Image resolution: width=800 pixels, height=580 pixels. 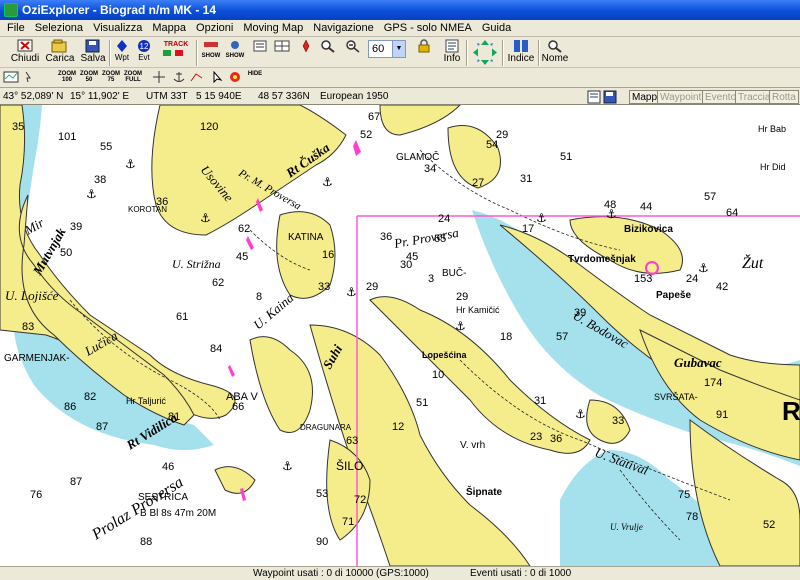 I want to click on depth-sounding: 83, so click(x=28, y=327).